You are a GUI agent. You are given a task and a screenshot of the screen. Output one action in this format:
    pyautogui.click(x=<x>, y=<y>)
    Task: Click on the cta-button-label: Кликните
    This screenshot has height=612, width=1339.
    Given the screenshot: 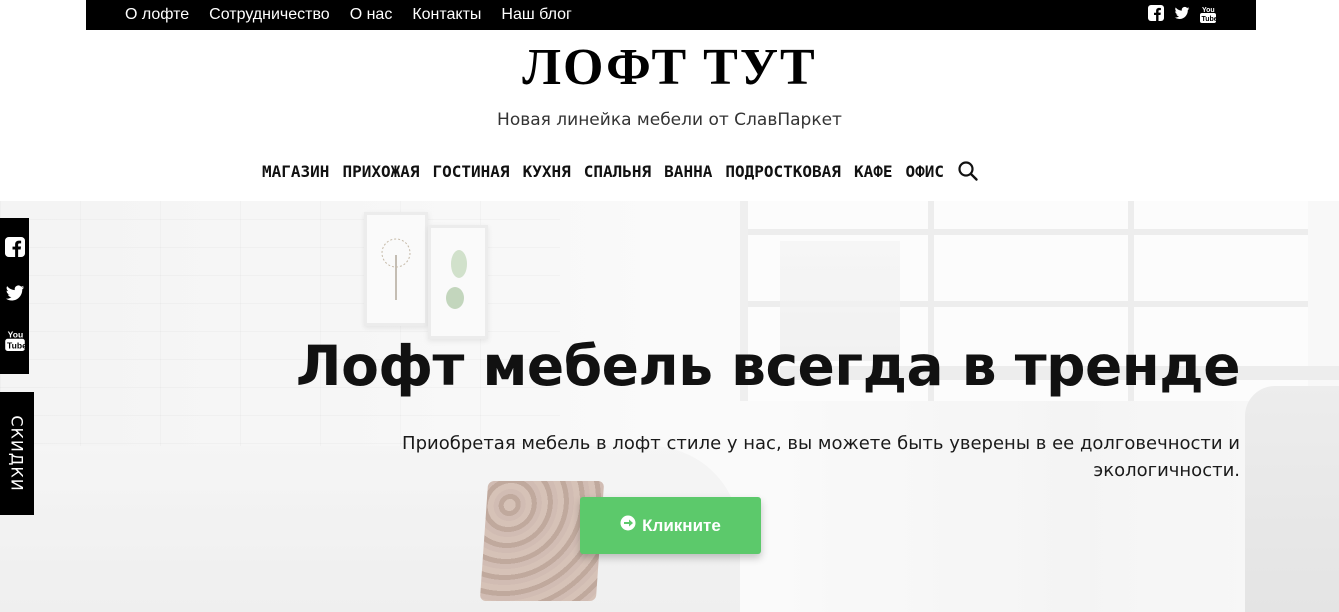 What is the action you would take?
    pyautogui.click(x=681, y=525)
    